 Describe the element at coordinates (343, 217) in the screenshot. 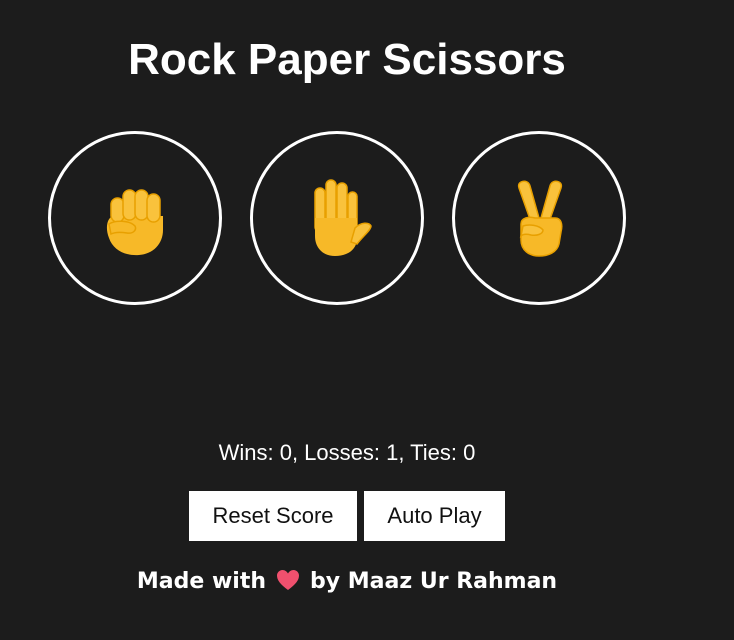

I see `raised-hand-icon` at that location.